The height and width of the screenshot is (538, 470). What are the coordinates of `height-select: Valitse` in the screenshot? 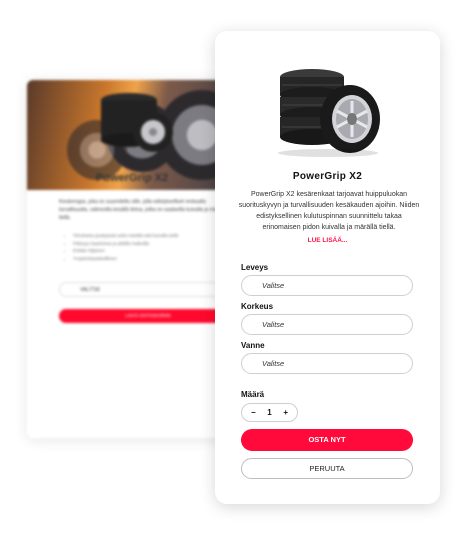 It's located at (327, 324).